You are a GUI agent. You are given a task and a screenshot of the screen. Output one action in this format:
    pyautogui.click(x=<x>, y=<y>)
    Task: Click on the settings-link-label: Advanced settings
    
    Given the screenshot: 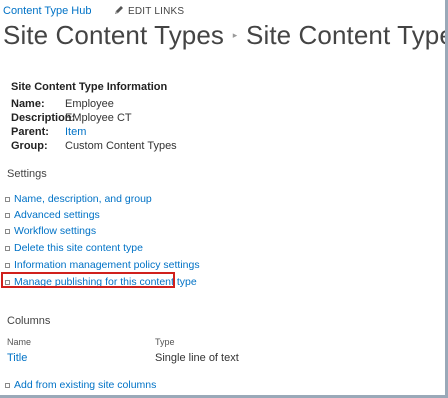 What is the action you would take?
    pyautogui.click(x=57, y=215)
    